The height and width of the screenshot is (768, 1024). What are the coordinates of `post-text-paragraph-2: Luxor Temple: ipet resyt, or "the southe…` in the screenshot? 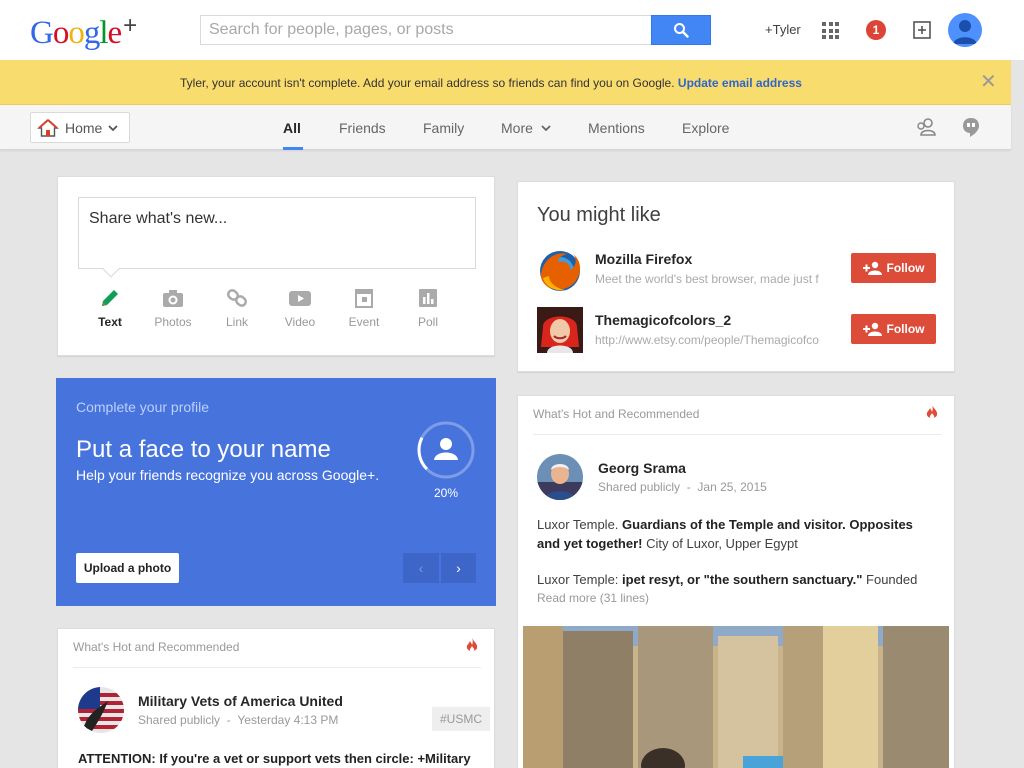 It's located at (727, 579).